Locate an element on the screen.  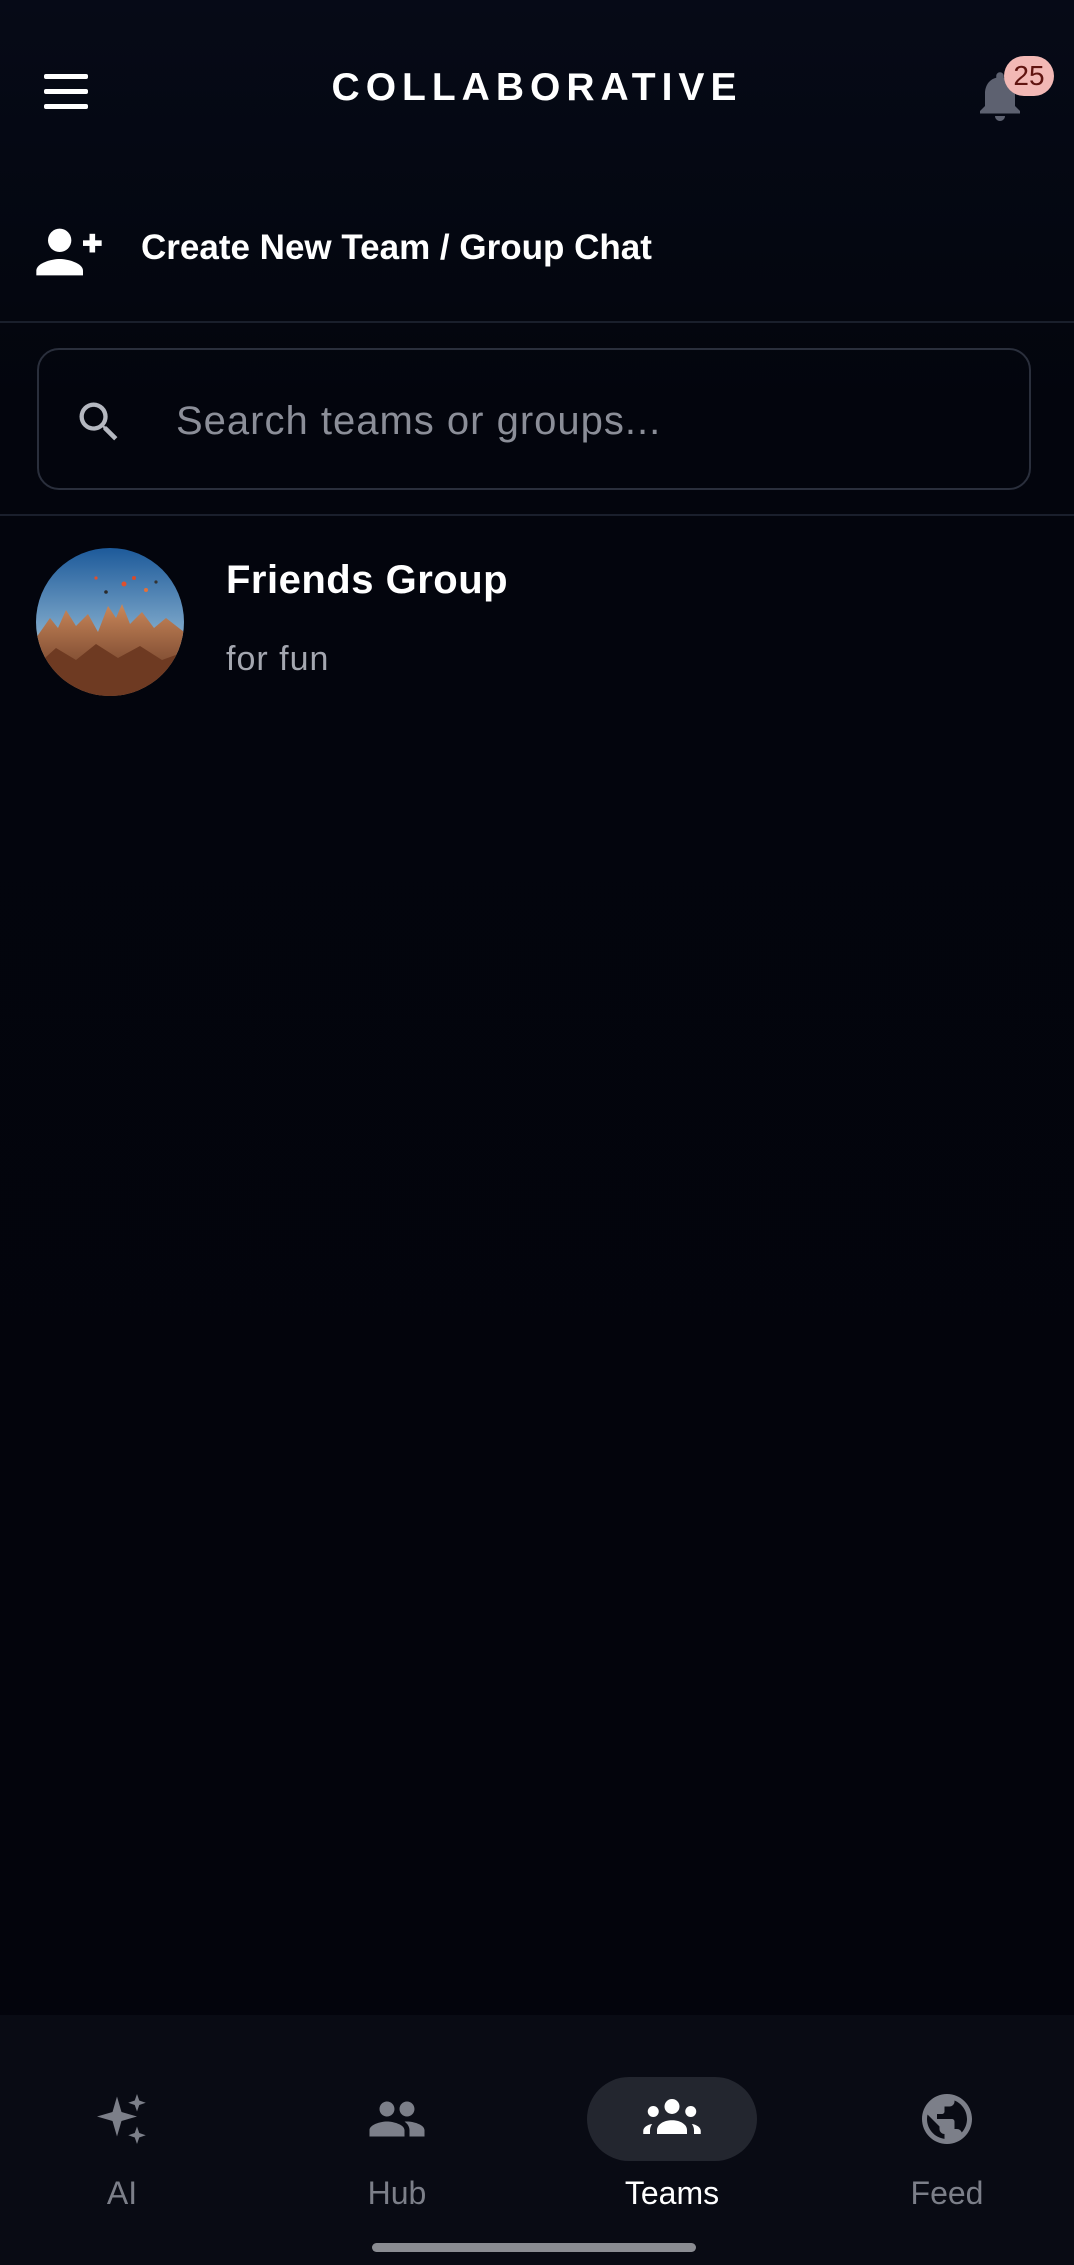
landscape-photo is located at coordinates (110, 622).